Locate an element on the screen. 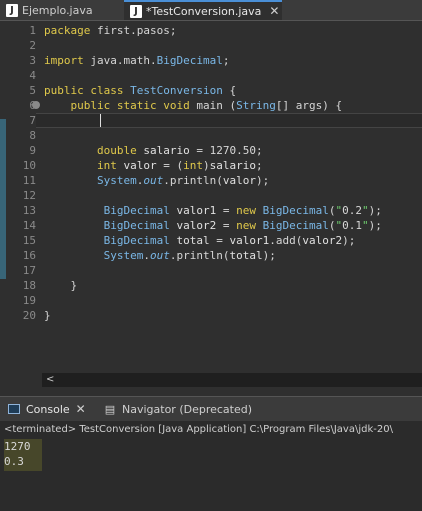  line-number: 5 is located at coordinates (32, 90).